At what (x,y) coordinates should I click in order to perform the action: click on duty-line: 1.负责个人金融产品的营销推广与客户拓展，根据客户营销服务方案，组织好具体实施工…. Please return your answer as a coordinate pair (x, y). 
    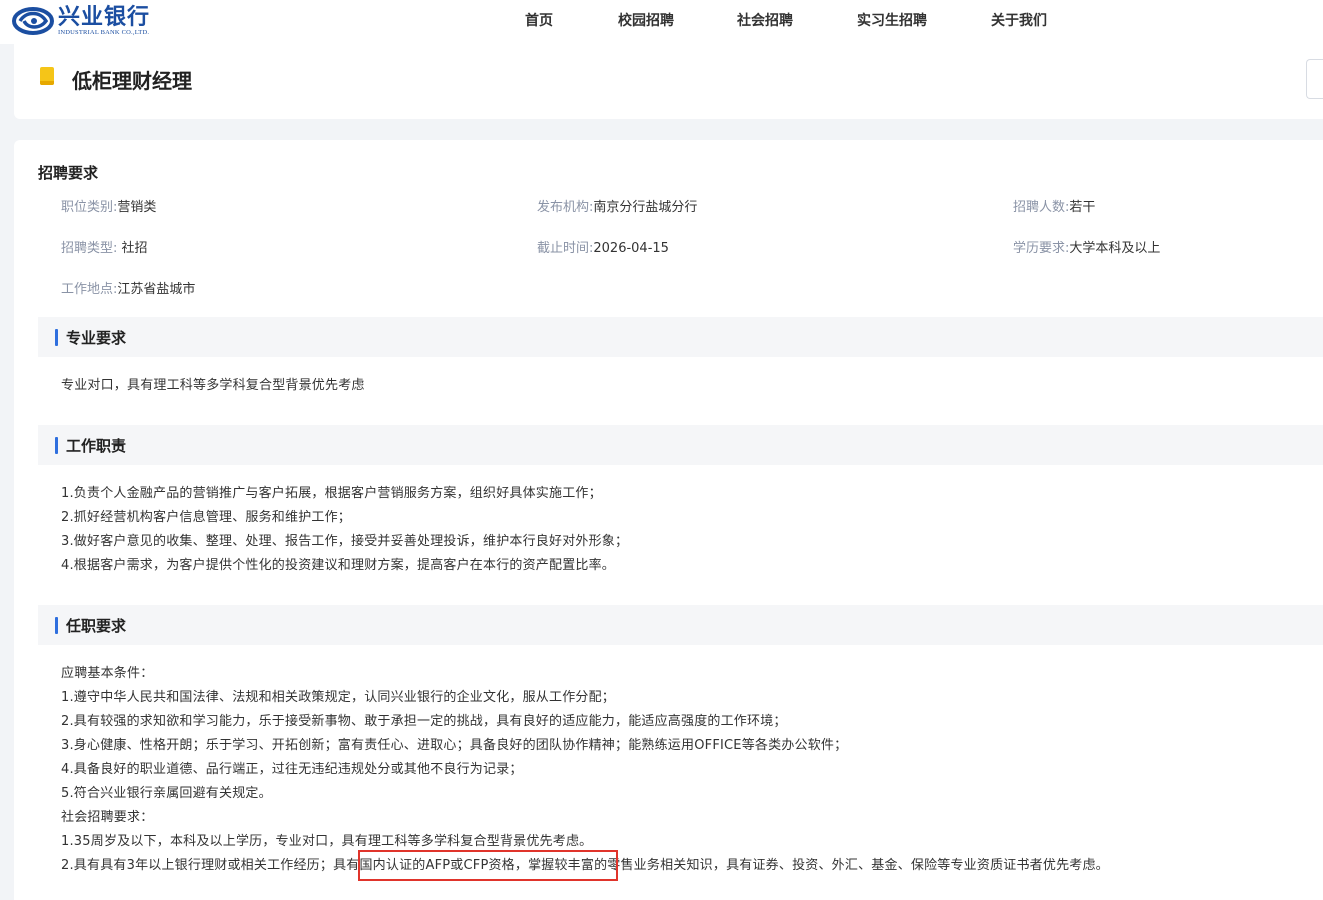
    Looking at the image, I should click on (331, 493).